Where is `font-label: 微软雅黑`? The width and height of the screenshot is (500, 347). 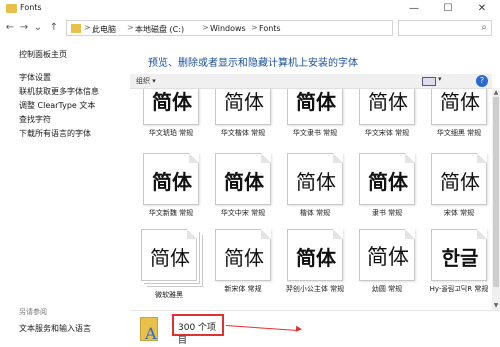
font-label: 微软雅黑 is located at coordinates (169, 295).